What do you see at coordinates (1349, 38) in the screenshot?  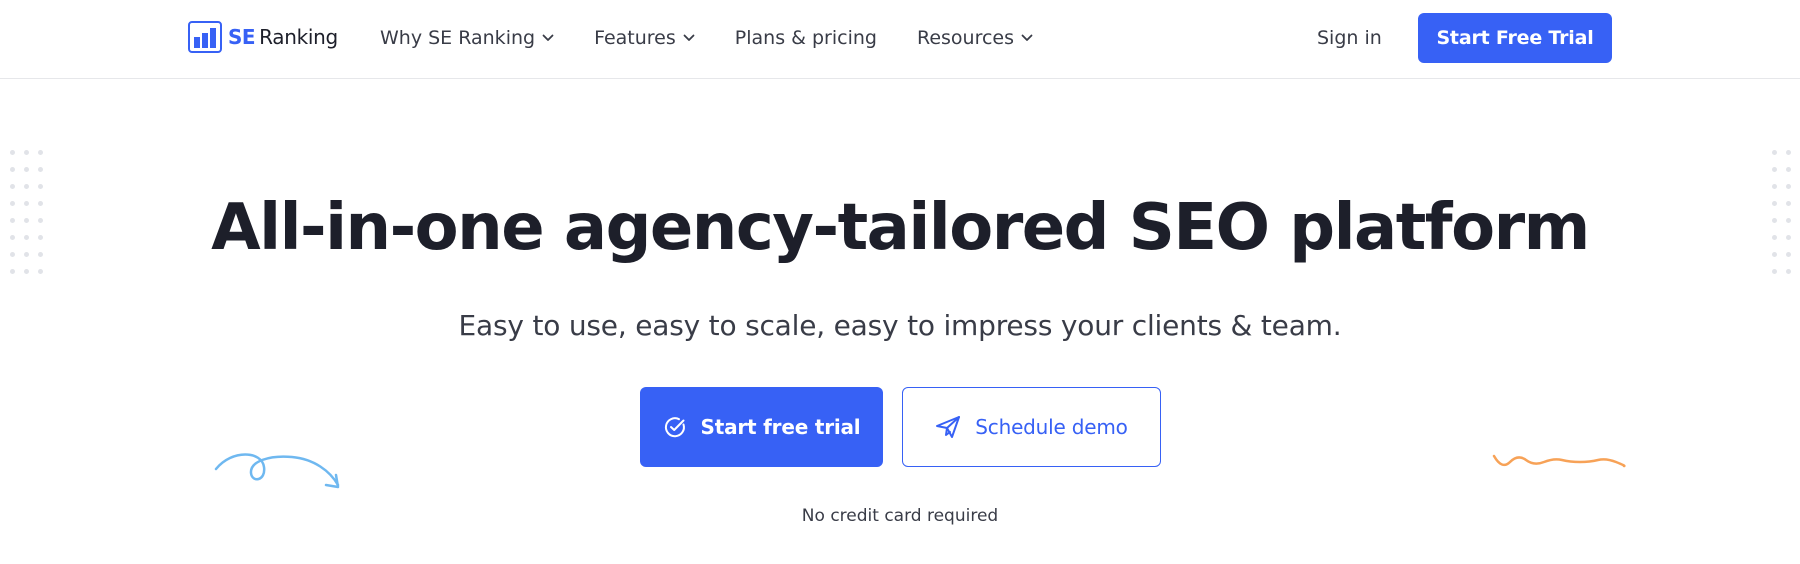 I see `sign-in-link: Sign in` at bounding box center [1349, 38].